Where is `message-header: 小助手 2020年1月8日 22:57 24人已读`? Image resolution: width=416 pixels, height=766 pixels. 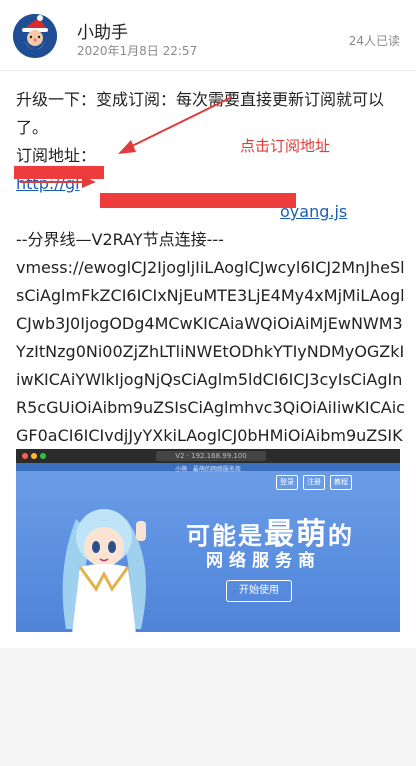
message-header: 小助手 2020年1月8日 22:57 24人已读 is located at coordinates (208, 35).